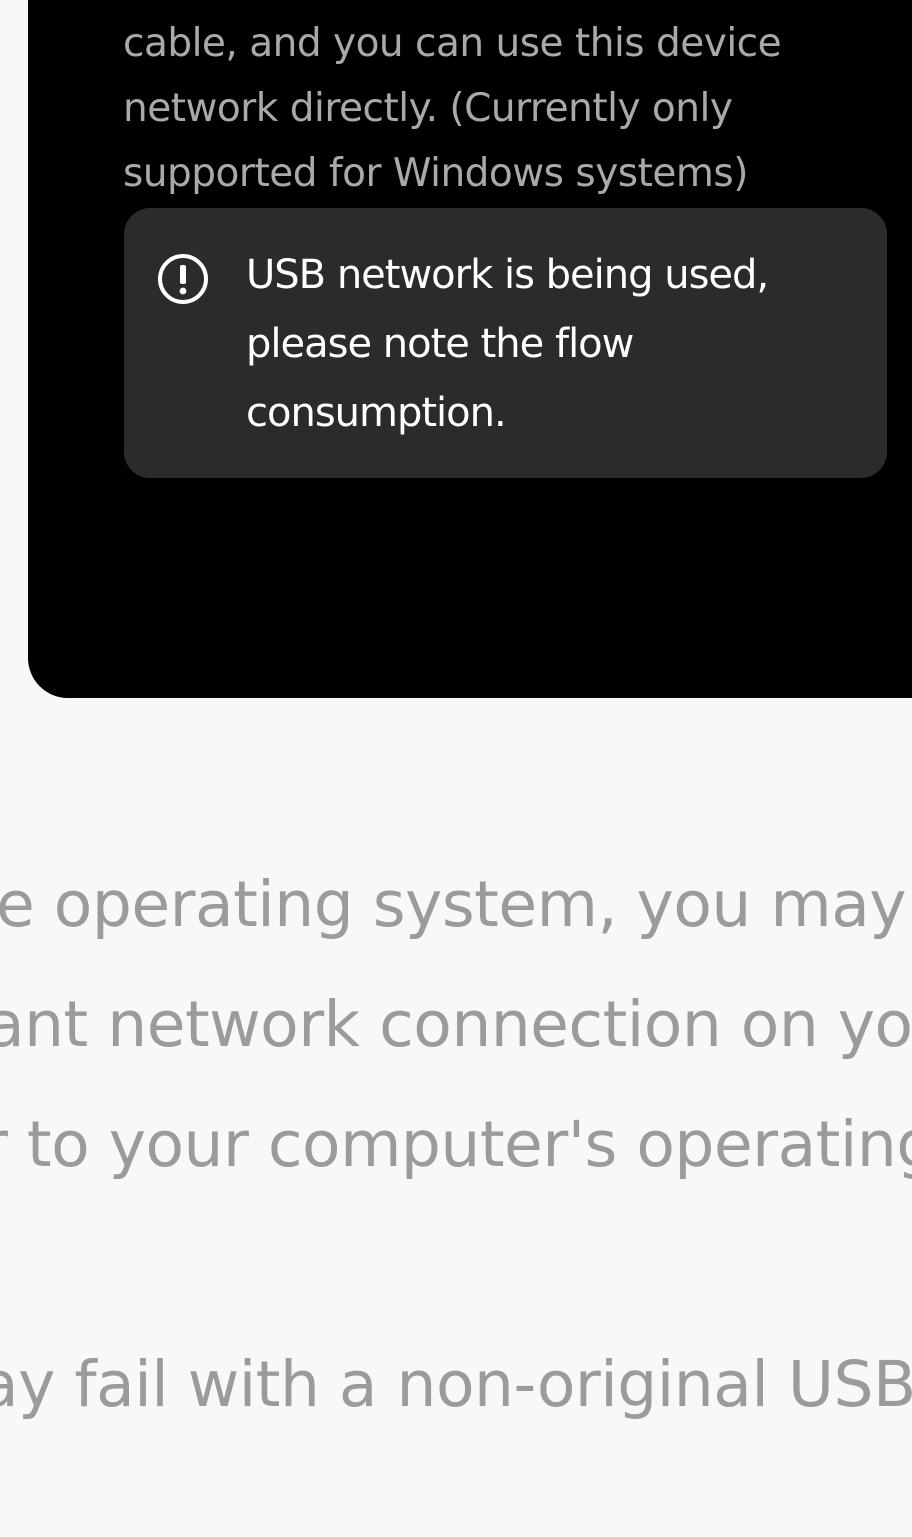  Describe the element at coordinates (456, 1144) in the screenshot. I see `body-text-line: r to your computer's operating` at that location.